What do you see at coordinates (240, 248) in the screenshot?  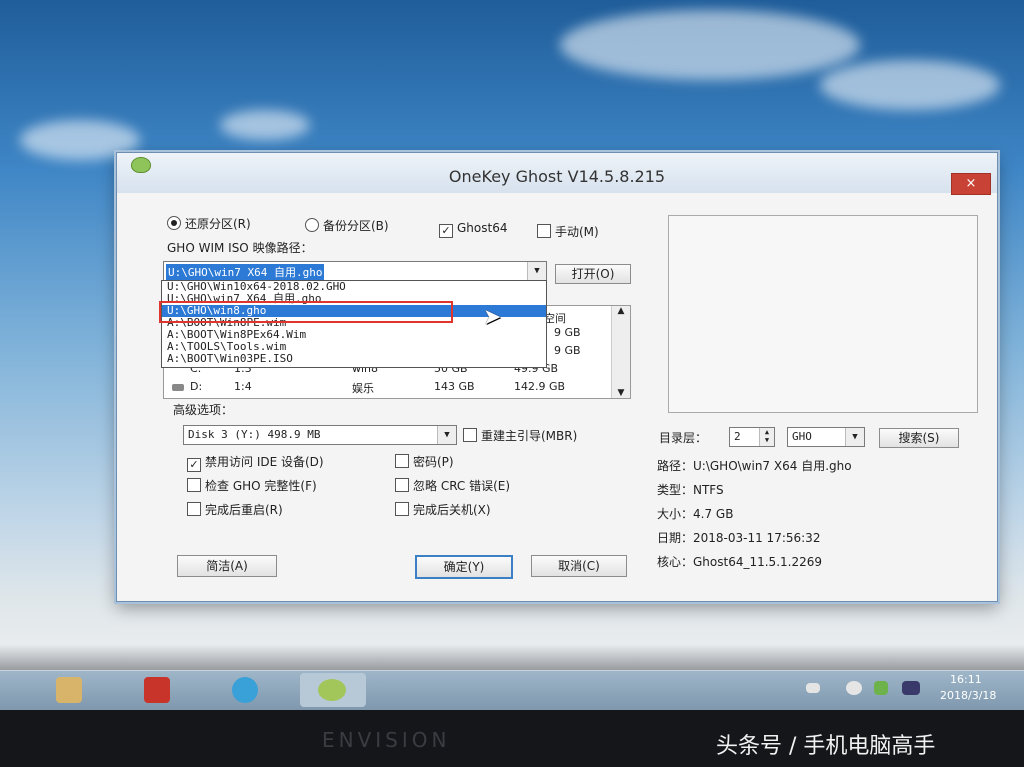 I see `image-path-label: GHO WIM ISO 映像路径：` at bounding box center [240, 248].